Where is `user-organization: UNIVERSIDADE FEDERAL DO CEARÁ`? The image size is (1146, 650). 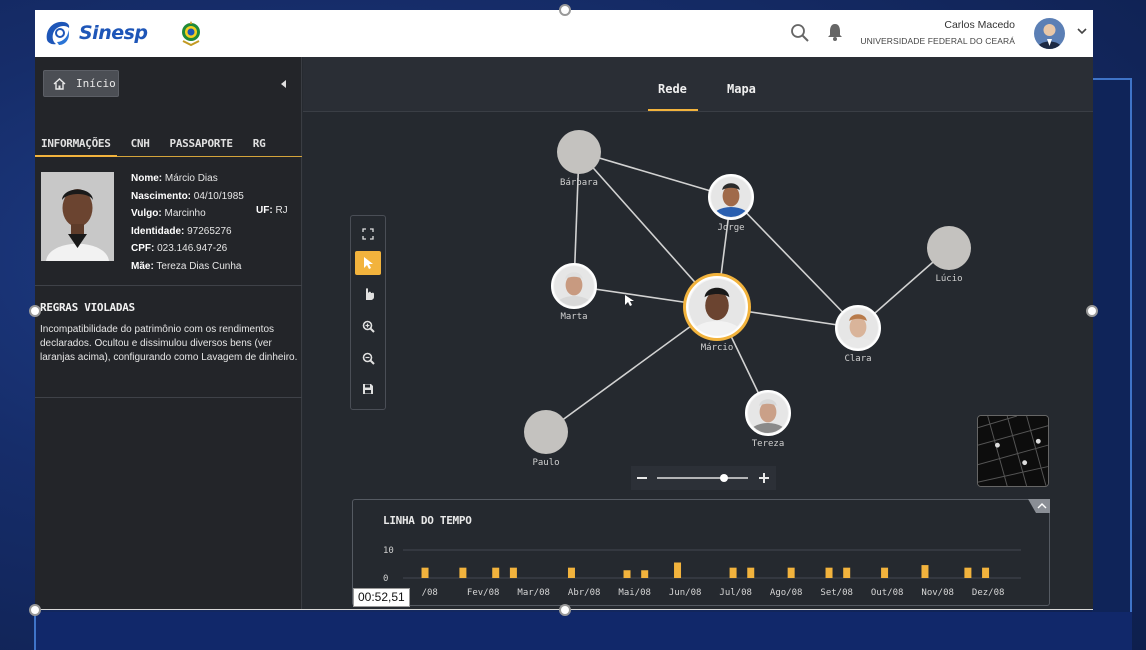
user-organization: UNIVERSIDADE FEDERAL DO CEARÁ is located at coordinates (937, 41).